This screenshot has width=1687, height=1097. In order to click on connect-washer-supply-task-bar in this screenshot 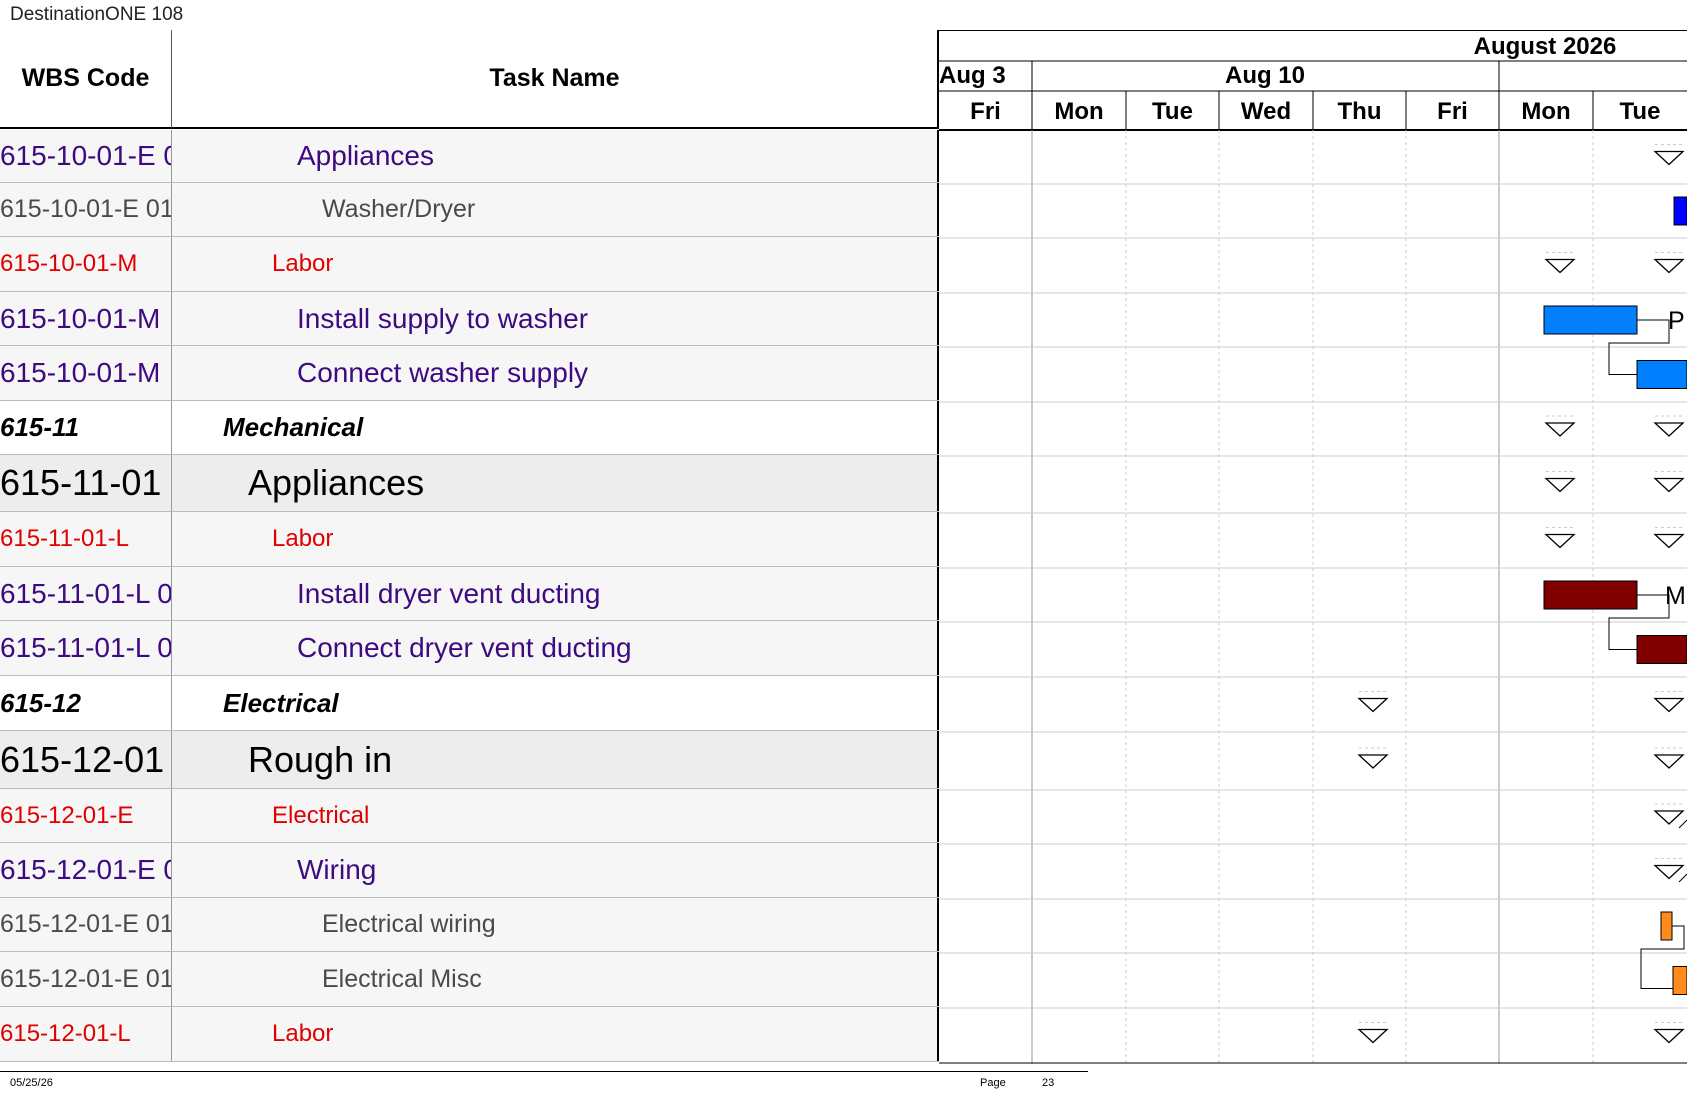, I will do `click(1661, 374)`.